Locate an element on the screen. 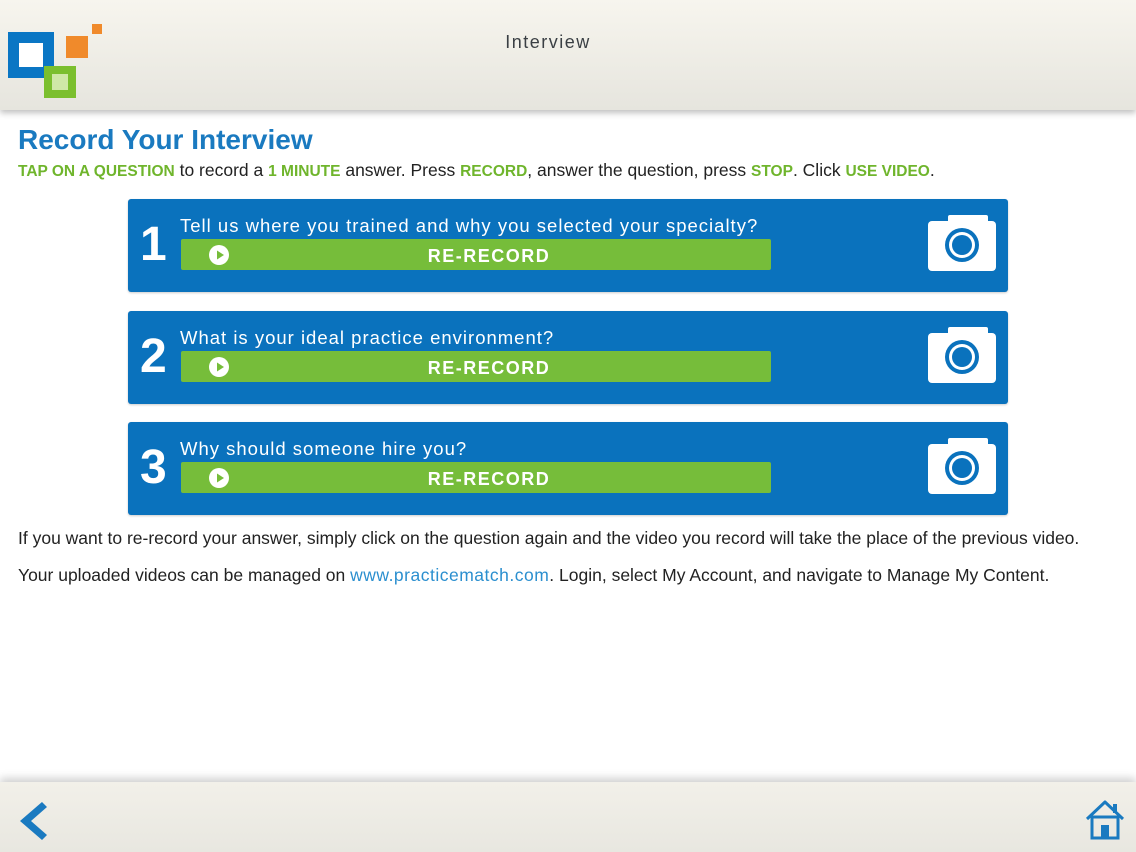 The height and width of the screenshot is (852, 1136). logo-green-square is located at coordinates (60, 82).